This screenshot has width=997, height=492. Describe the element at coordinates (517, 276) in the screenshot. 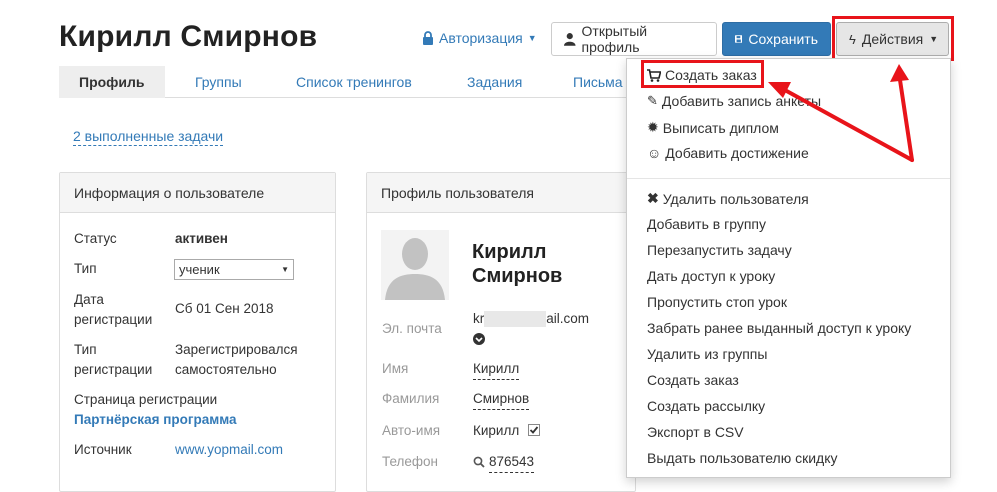

I see `profile-last-name: Смирнов` at that location.